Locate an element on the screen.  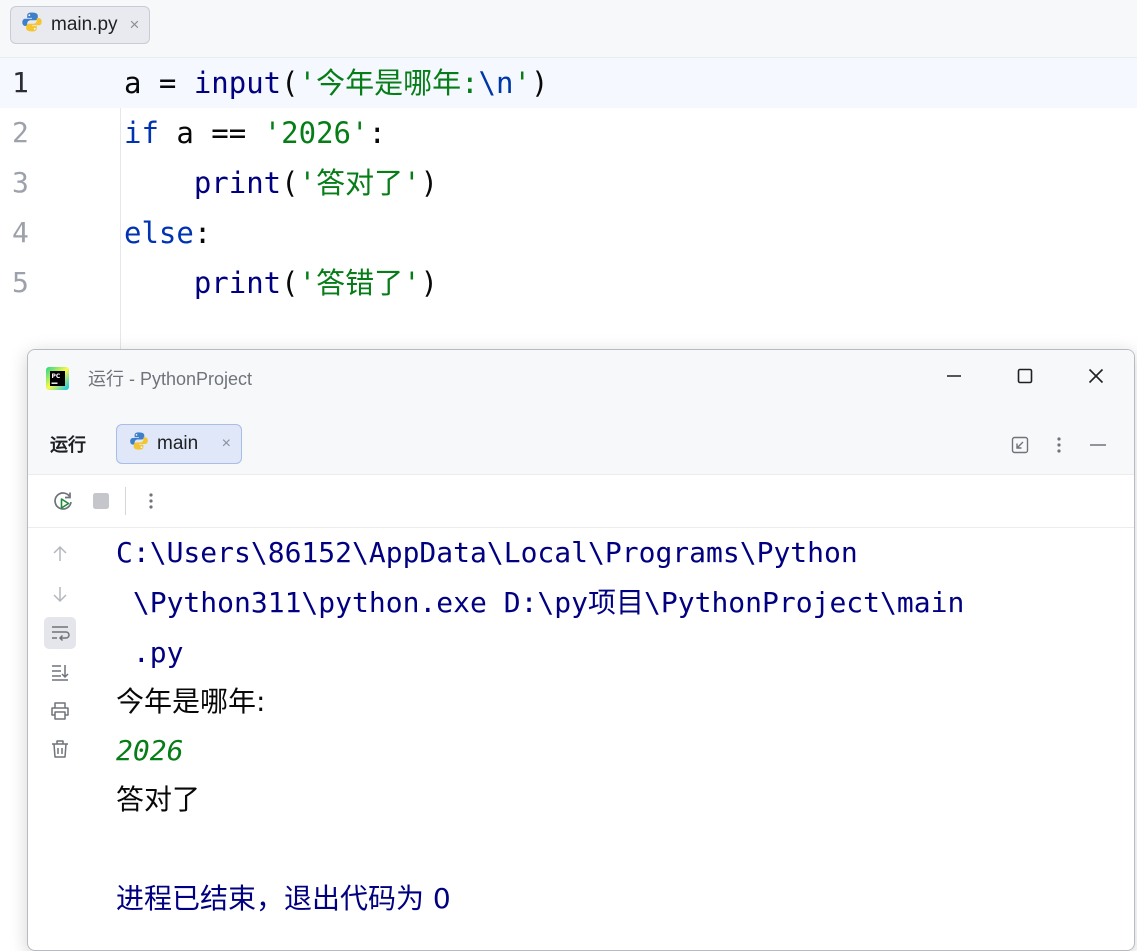
hide-panel-icon is located at coordinates (1098, 445).